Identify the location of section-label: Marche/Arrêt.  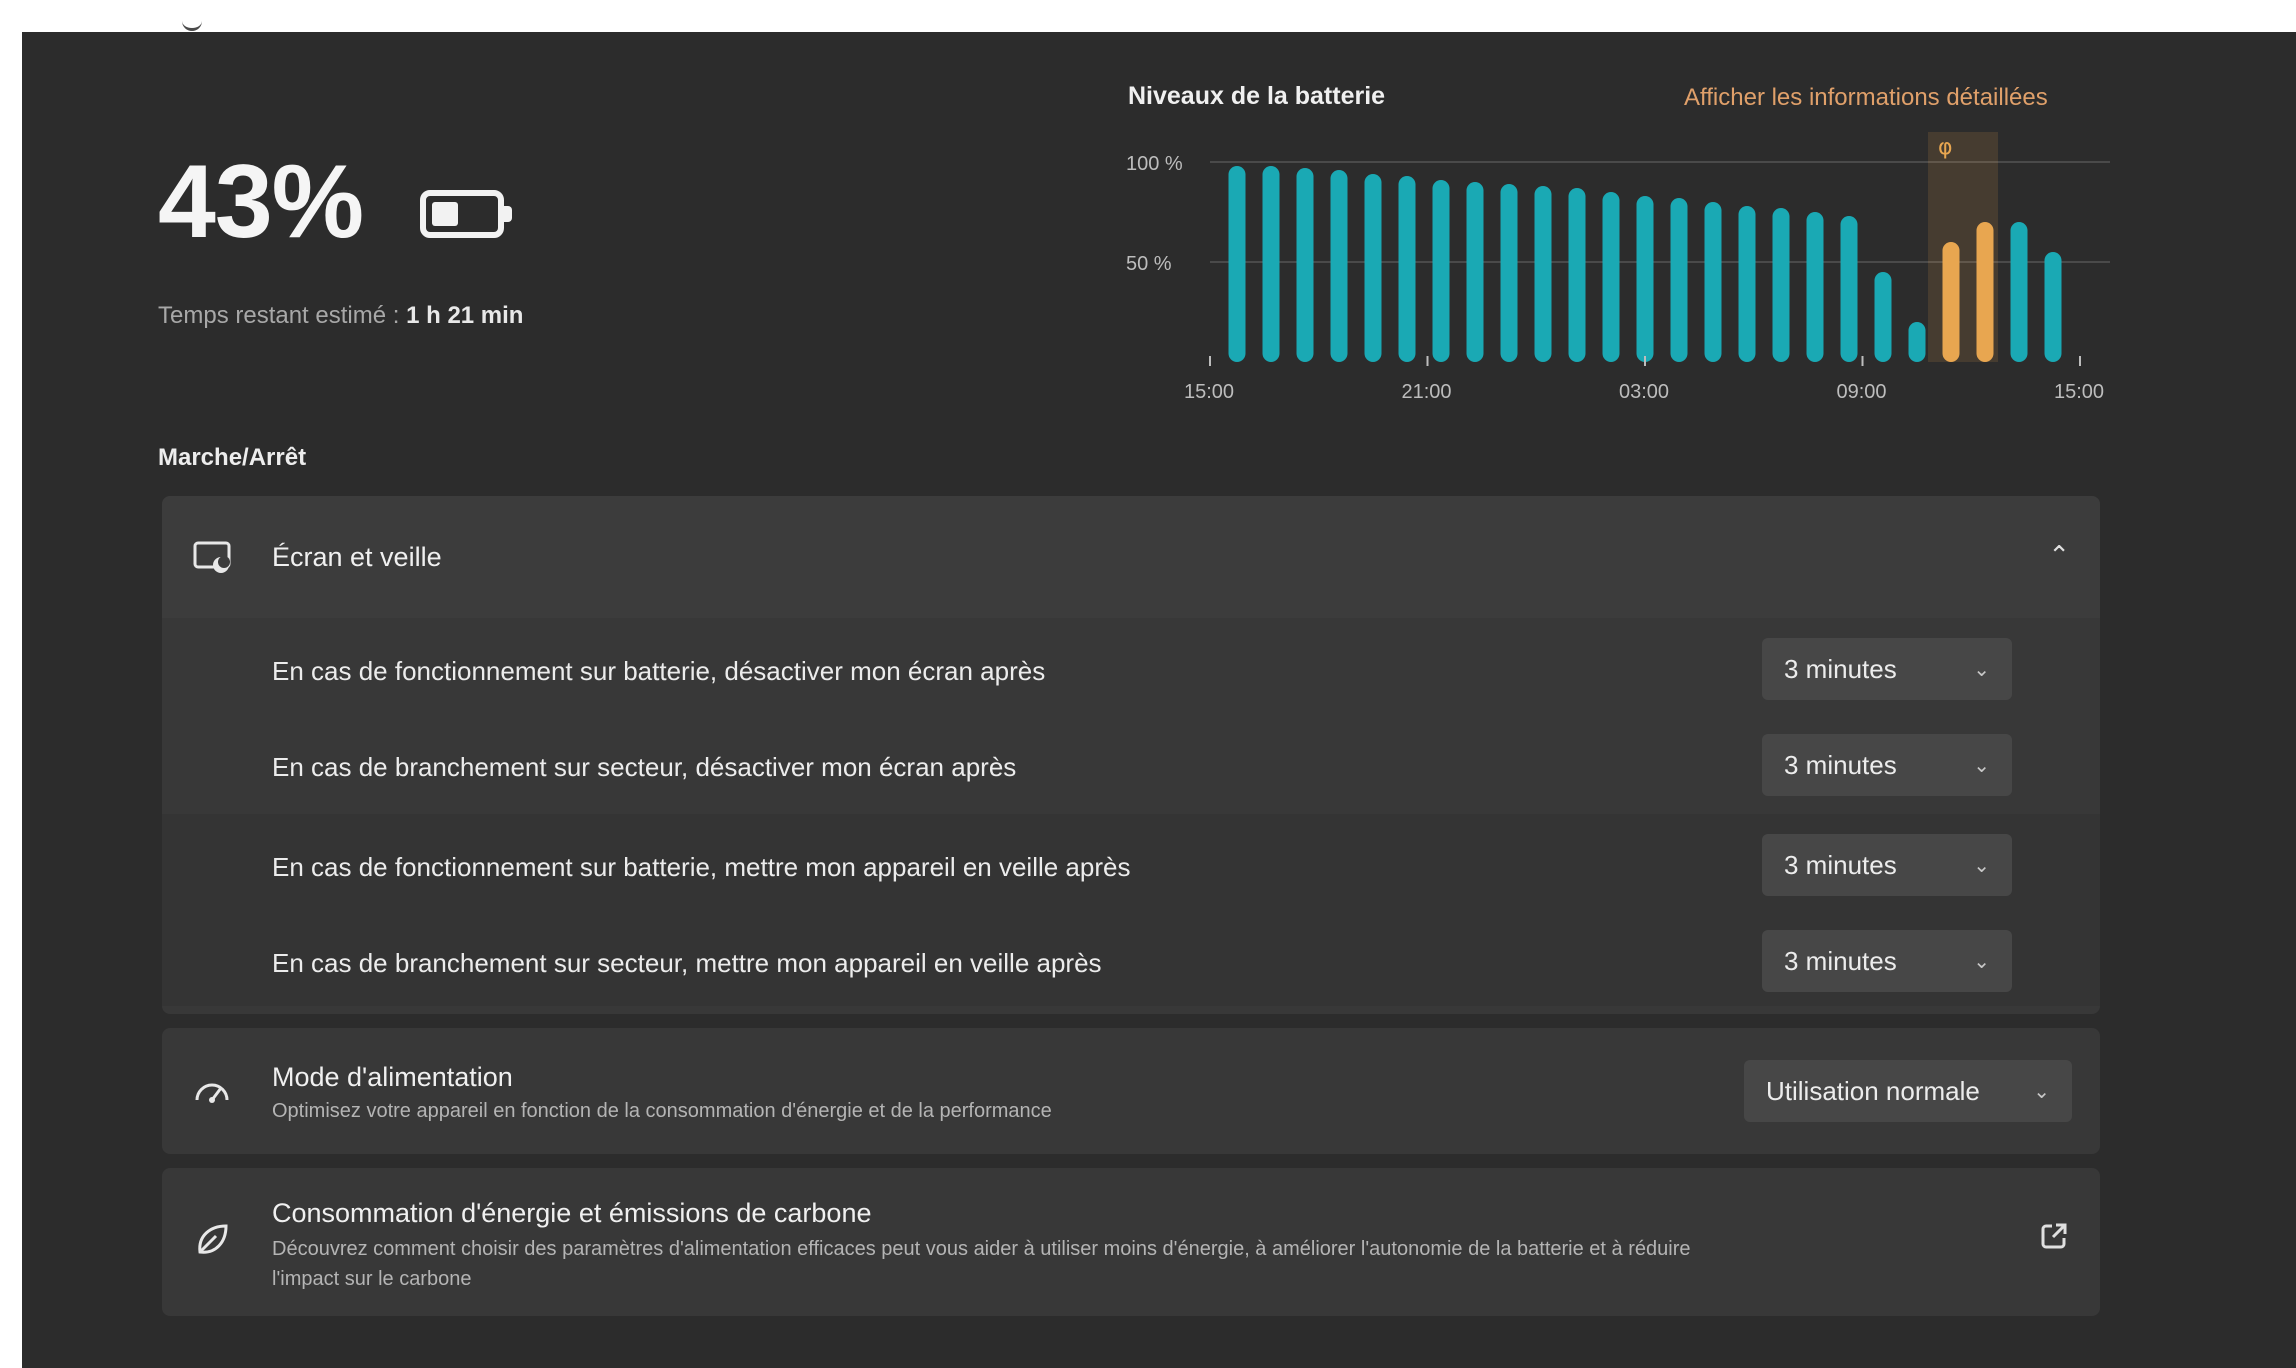
(232, 457).